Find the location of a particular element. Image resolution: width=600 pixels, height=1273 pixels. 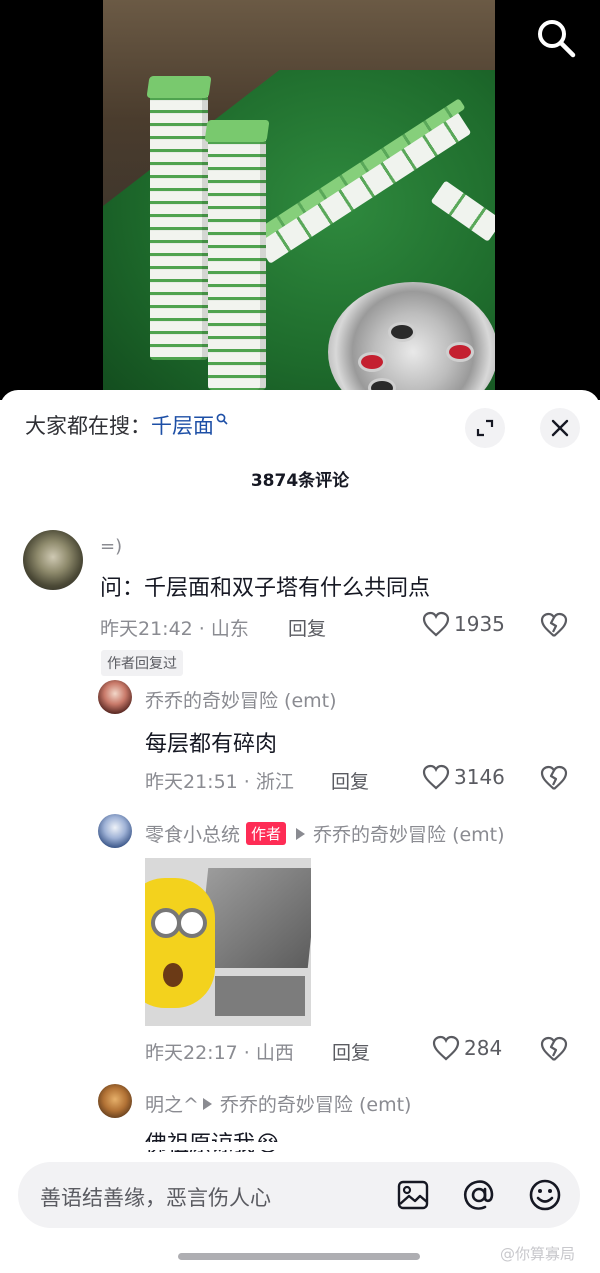

watermark: @你算寡局 is located at coordinates (538, 1254).